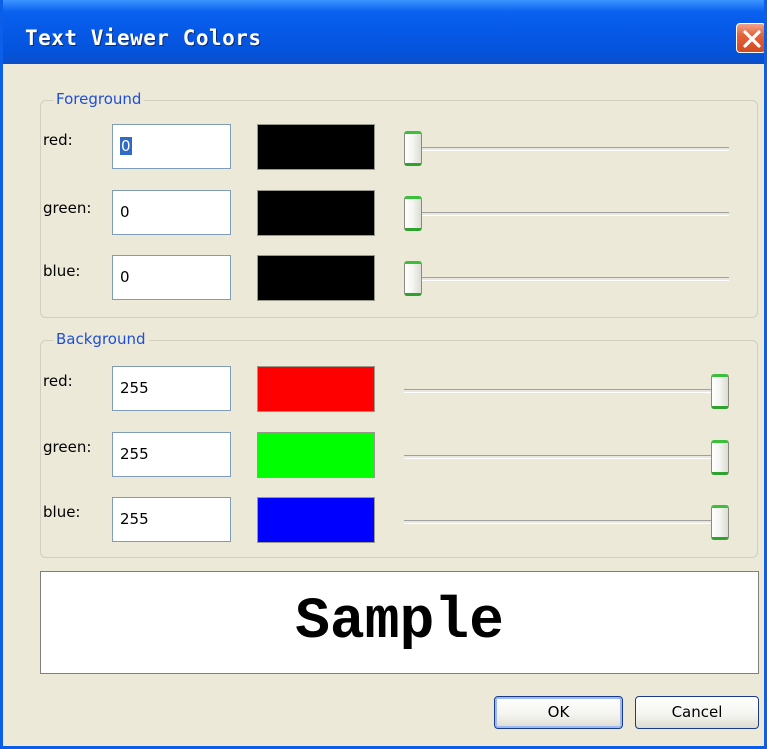 The width and height of the screenshot is (767, 749). I want to click on fg-red-slider-thumb, so click(413, 148).